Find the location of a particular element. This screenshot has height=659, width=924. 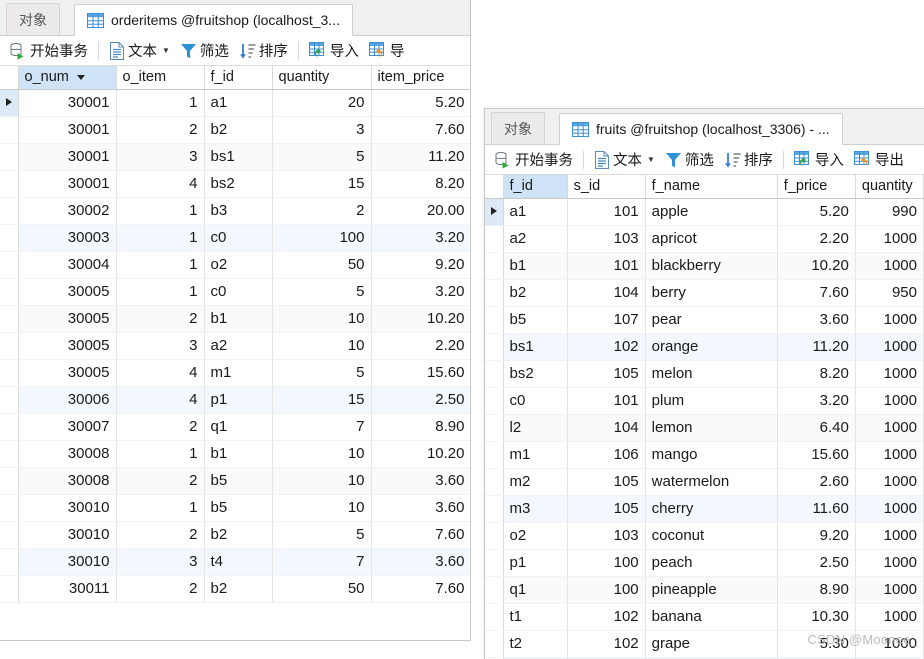

cell-o_num: 30010 is located at coordinates (67, 562).